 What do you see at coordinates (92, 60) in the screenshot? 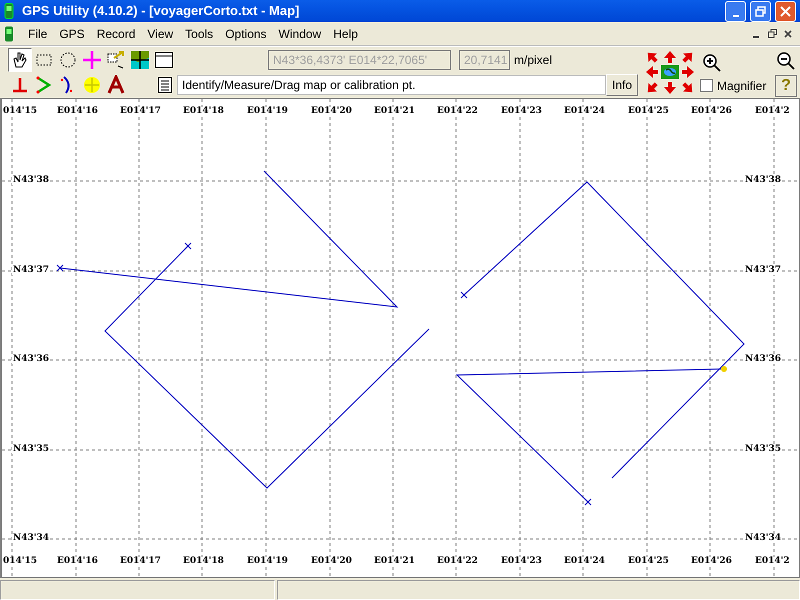
I see `cross-icon` at bounding box center [92, 60].